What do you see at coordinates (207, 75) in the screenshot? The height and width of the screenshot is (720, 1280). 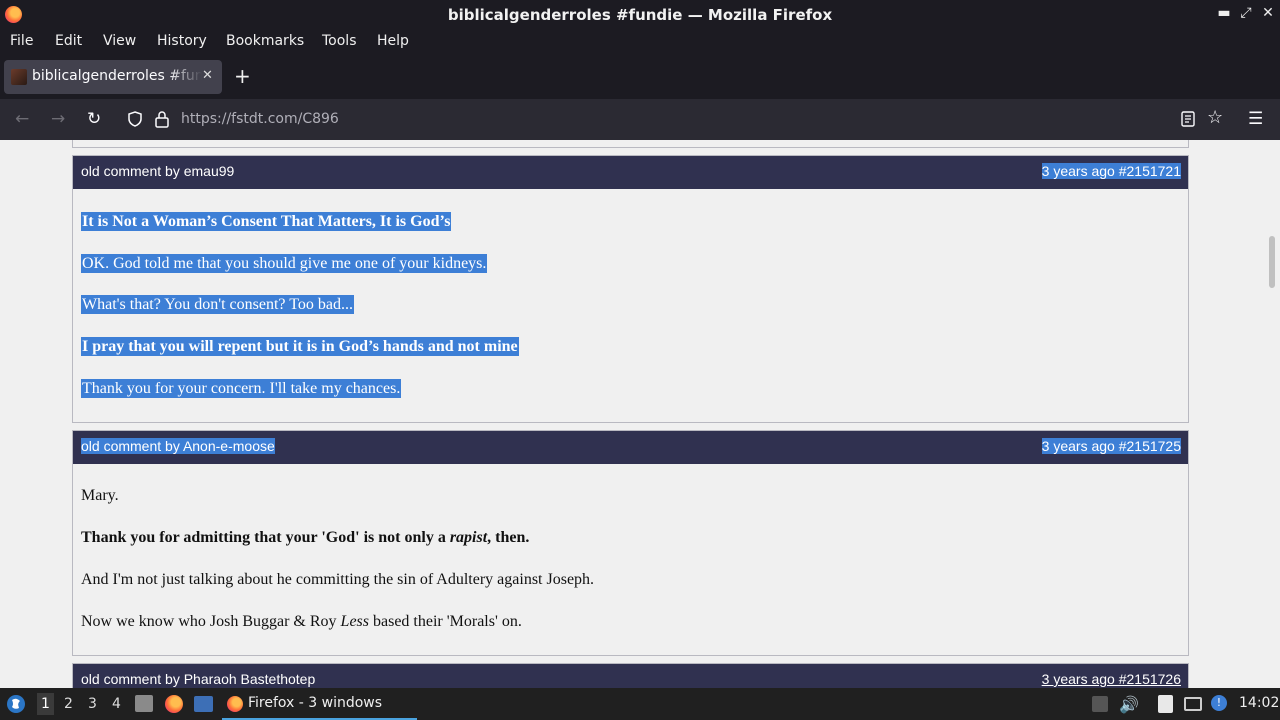 I see `tab-close-icon: ✕` at bounding box center [207, 75].